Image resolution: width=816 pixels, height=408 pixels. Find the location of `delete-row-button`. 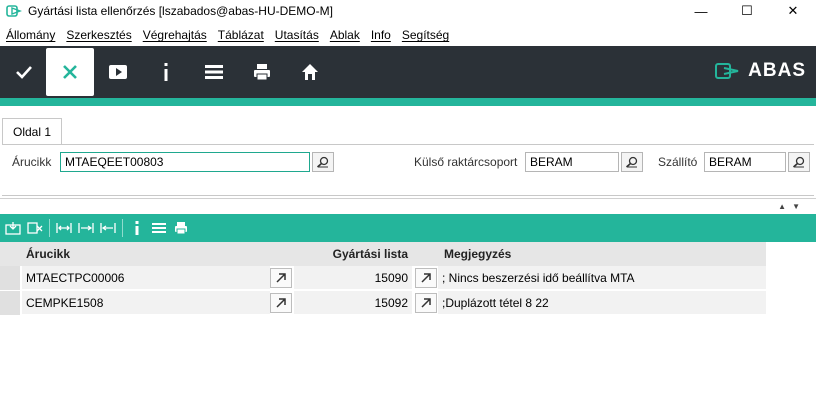

delete-row-button is located at coordinates (35, 228).